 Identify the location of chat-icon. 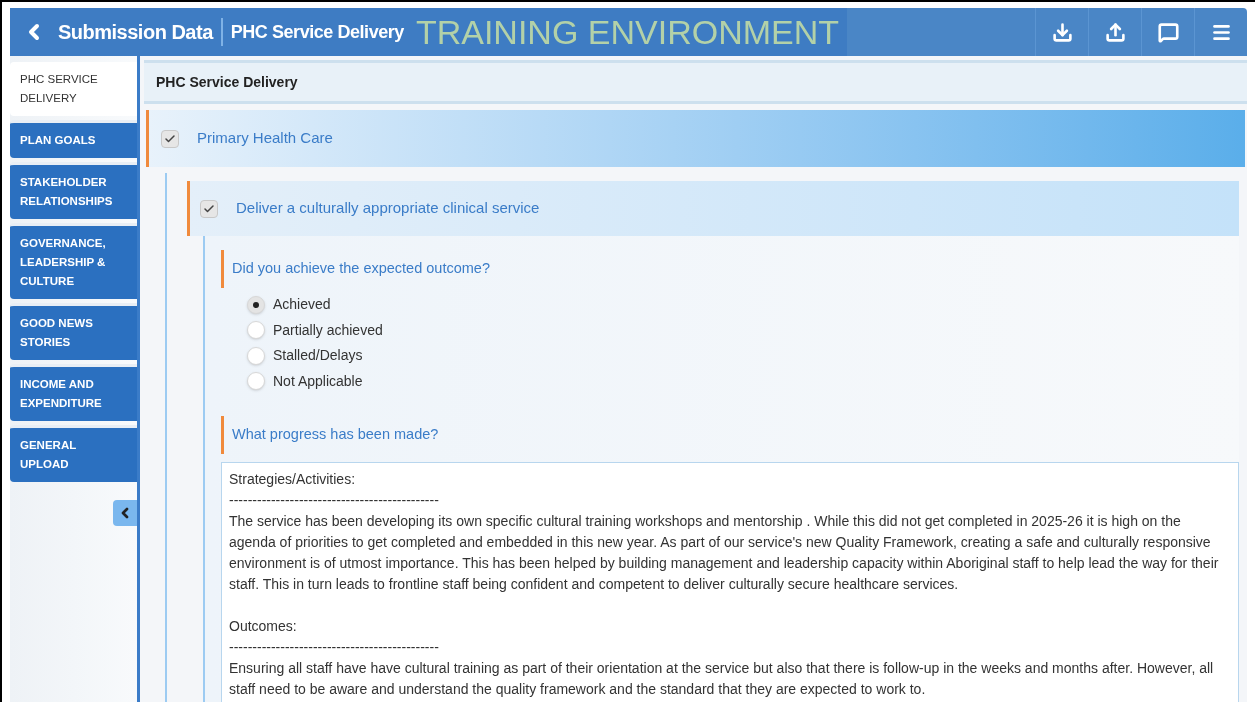
(1168, 32).